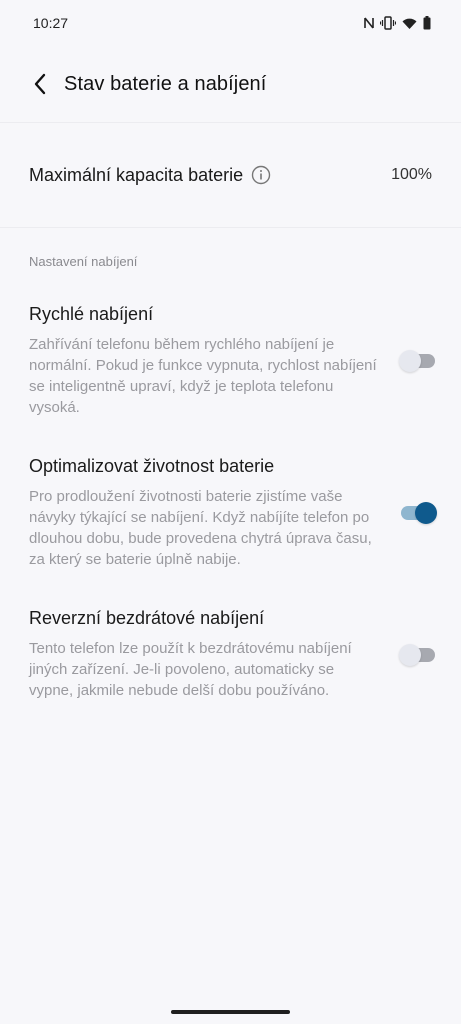  I want to click on setting-title: Optimalizovat životnost baterie, so click(152, 466).